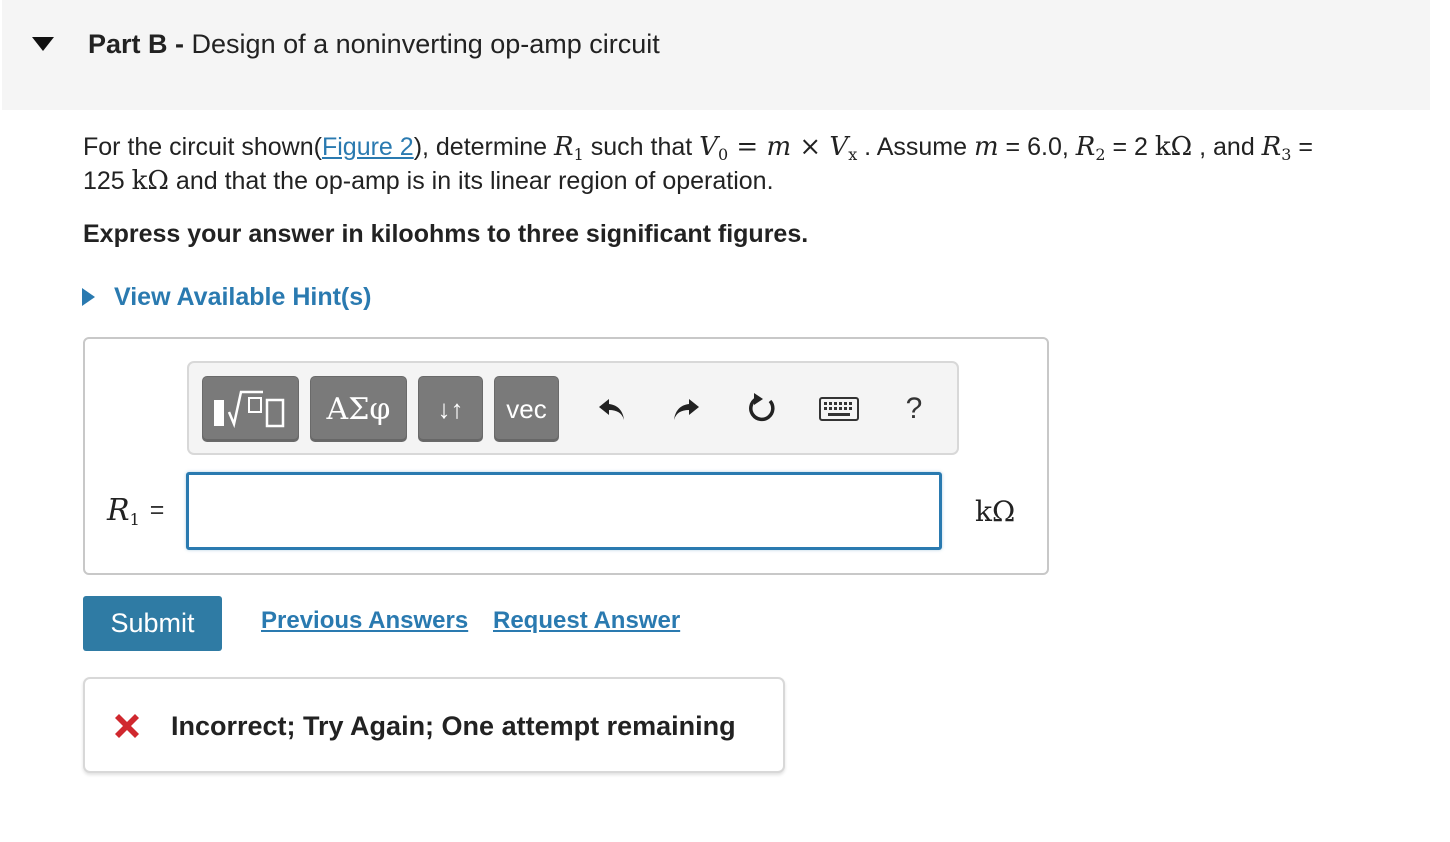  I want to click on undo-icon, so click(612, 409).